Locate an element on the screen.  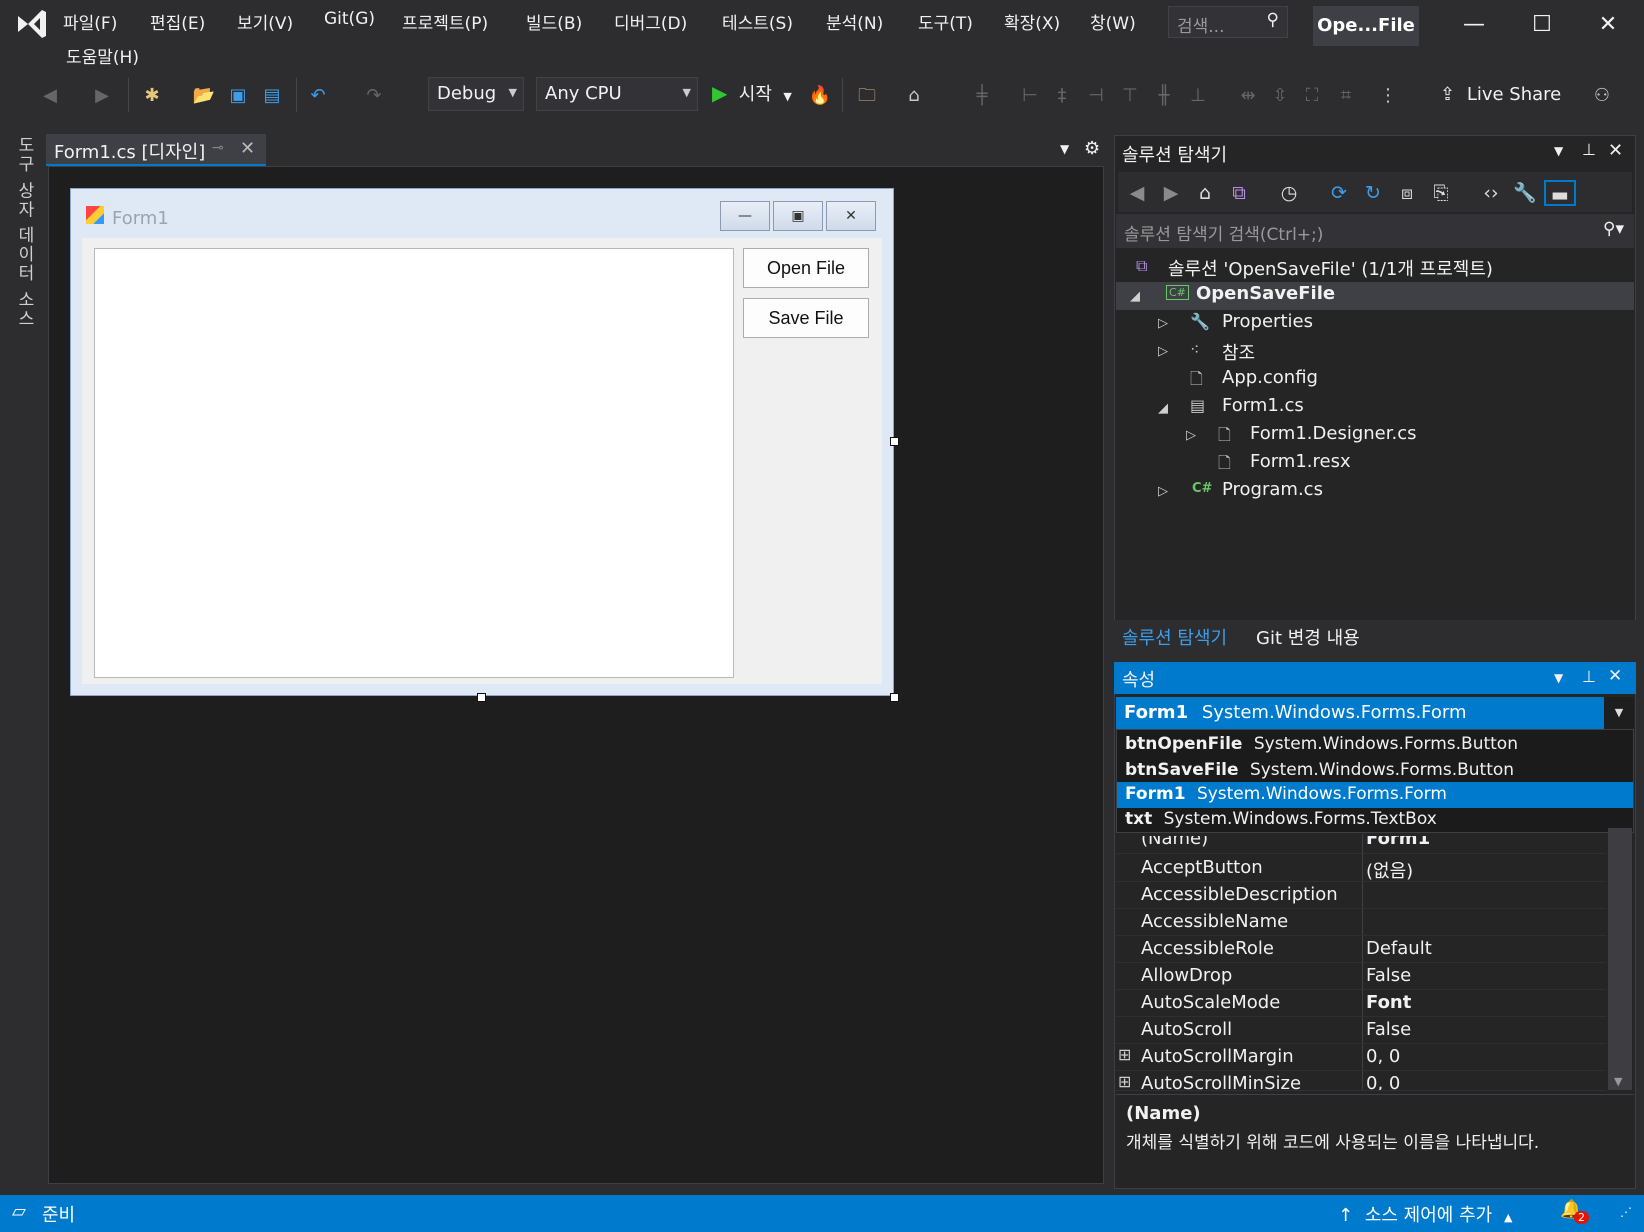
property-row: AutoScaleMode Font is located at coordinates (1361, 1003).